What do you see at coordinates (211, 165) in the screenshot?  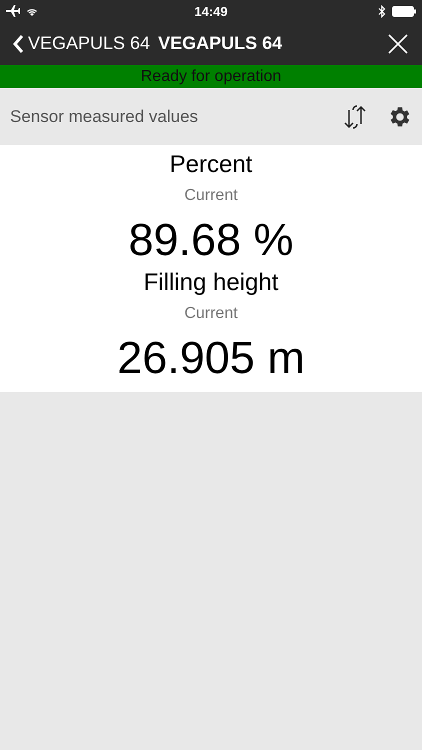 I see `measurement-name: Percent` at bounding box center [211, 165].